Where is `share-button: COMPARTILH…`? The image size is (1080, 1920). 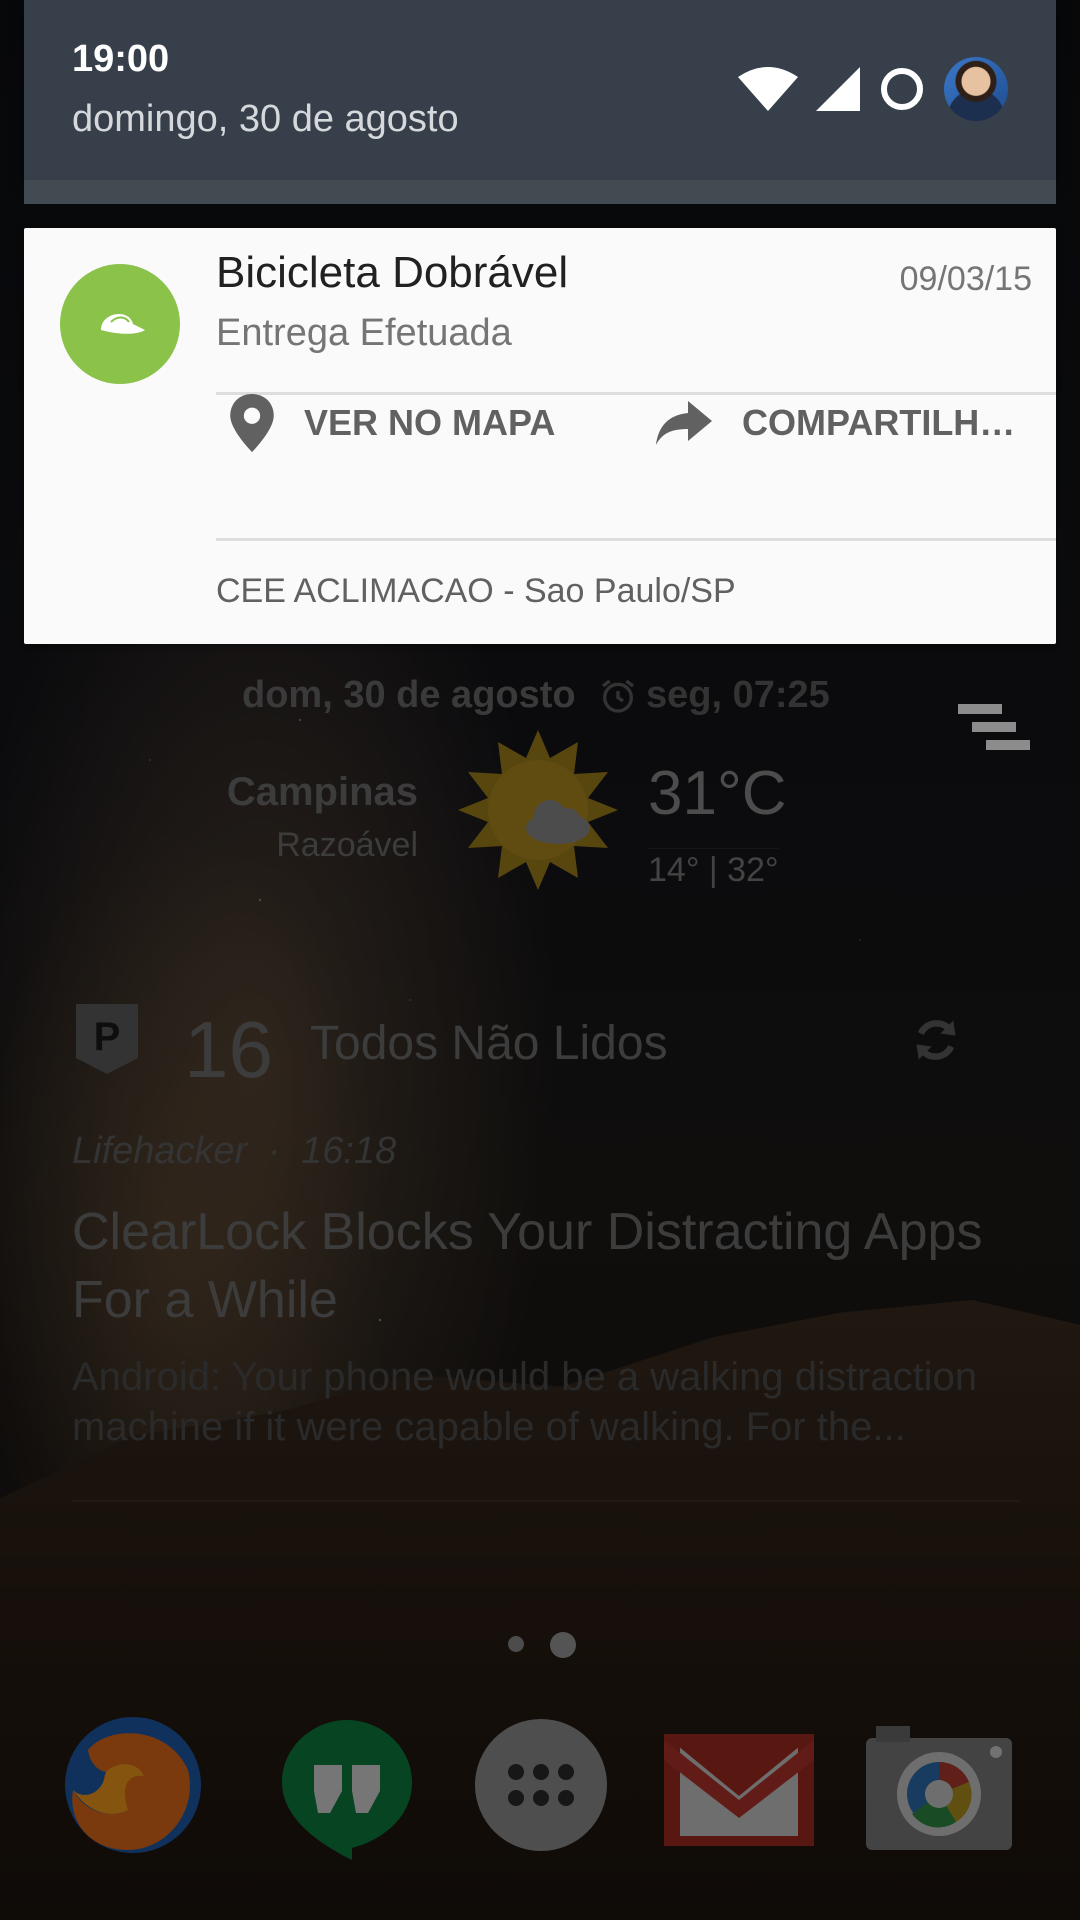
share-button: COMPARTILH… is located at coordinates (835, 423).